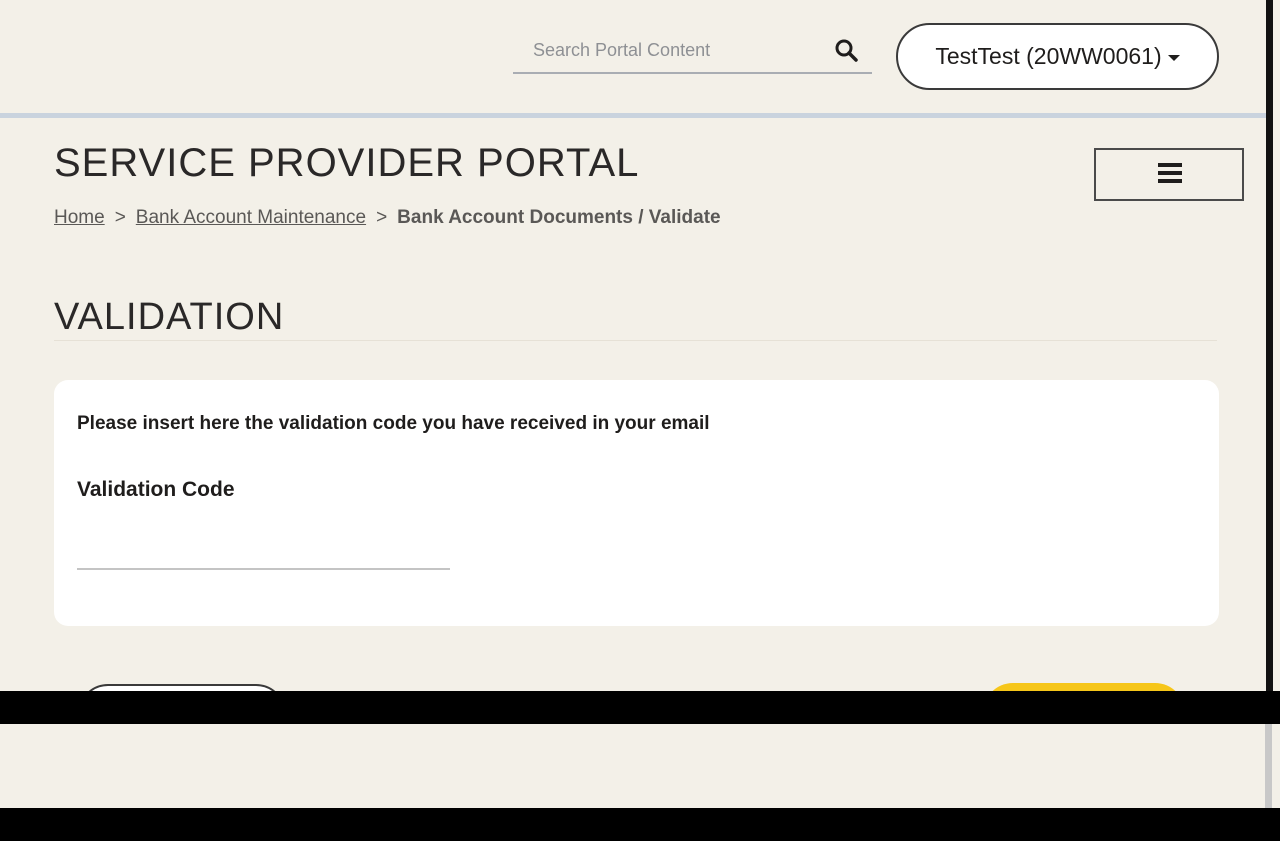 The height and width of the screenshot is (841, 1280). Describe the element at coordinates (640, 766) in the screenshot. I see `lower-panel` at that location.